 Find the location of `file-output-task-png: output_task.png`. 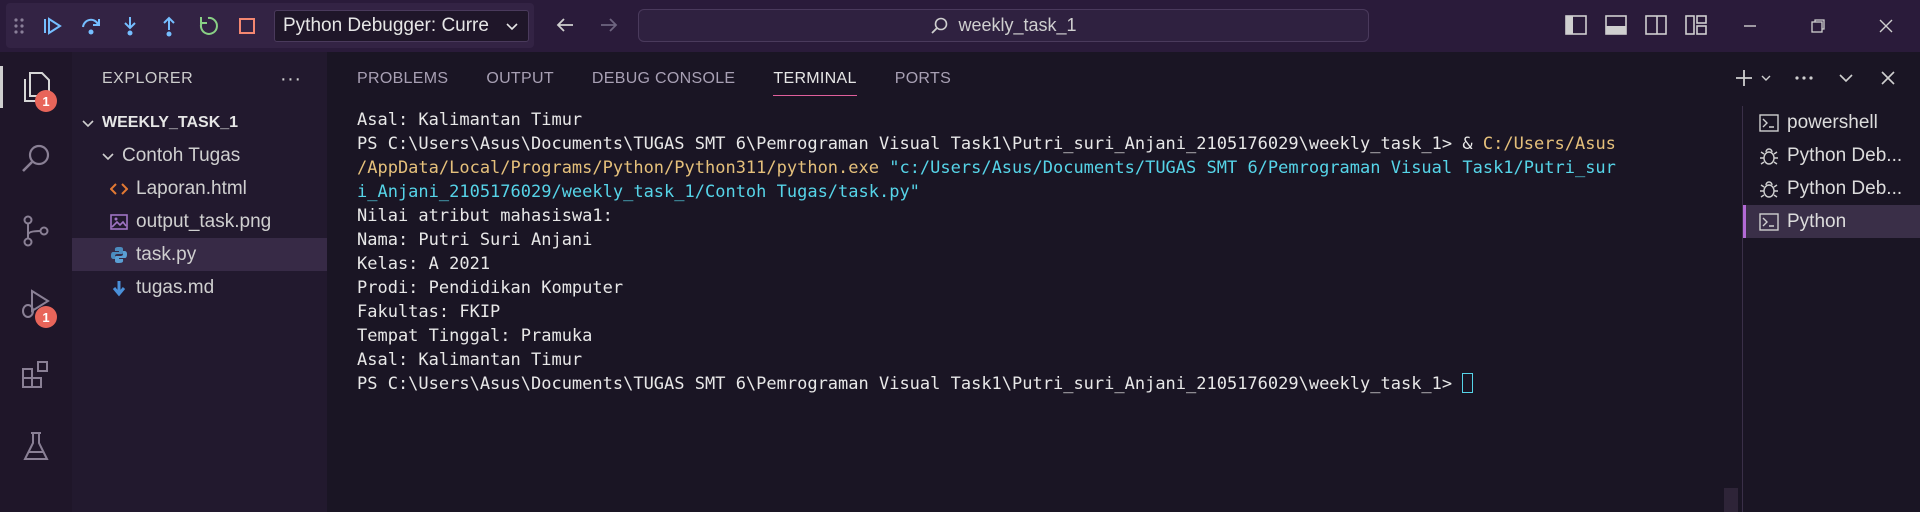

file-output-task-png: output_task.png is located at coordinates (199, 221).